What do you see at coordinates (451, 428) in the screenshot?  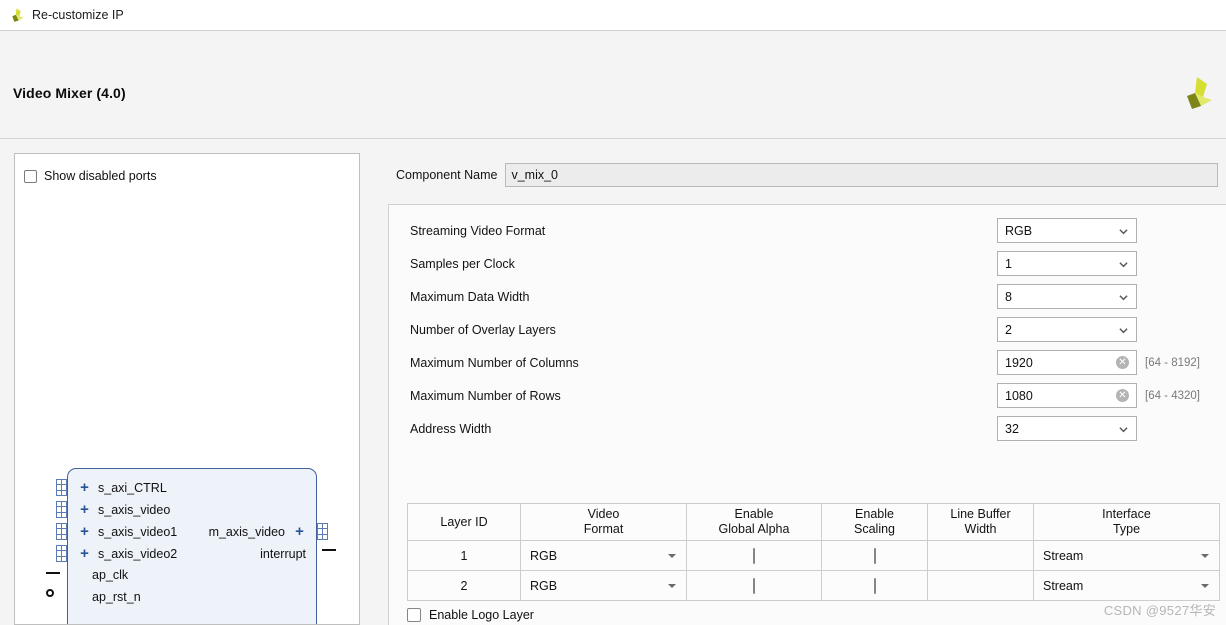 I see `field-label: Address Width` at bounding box center [451, 428].